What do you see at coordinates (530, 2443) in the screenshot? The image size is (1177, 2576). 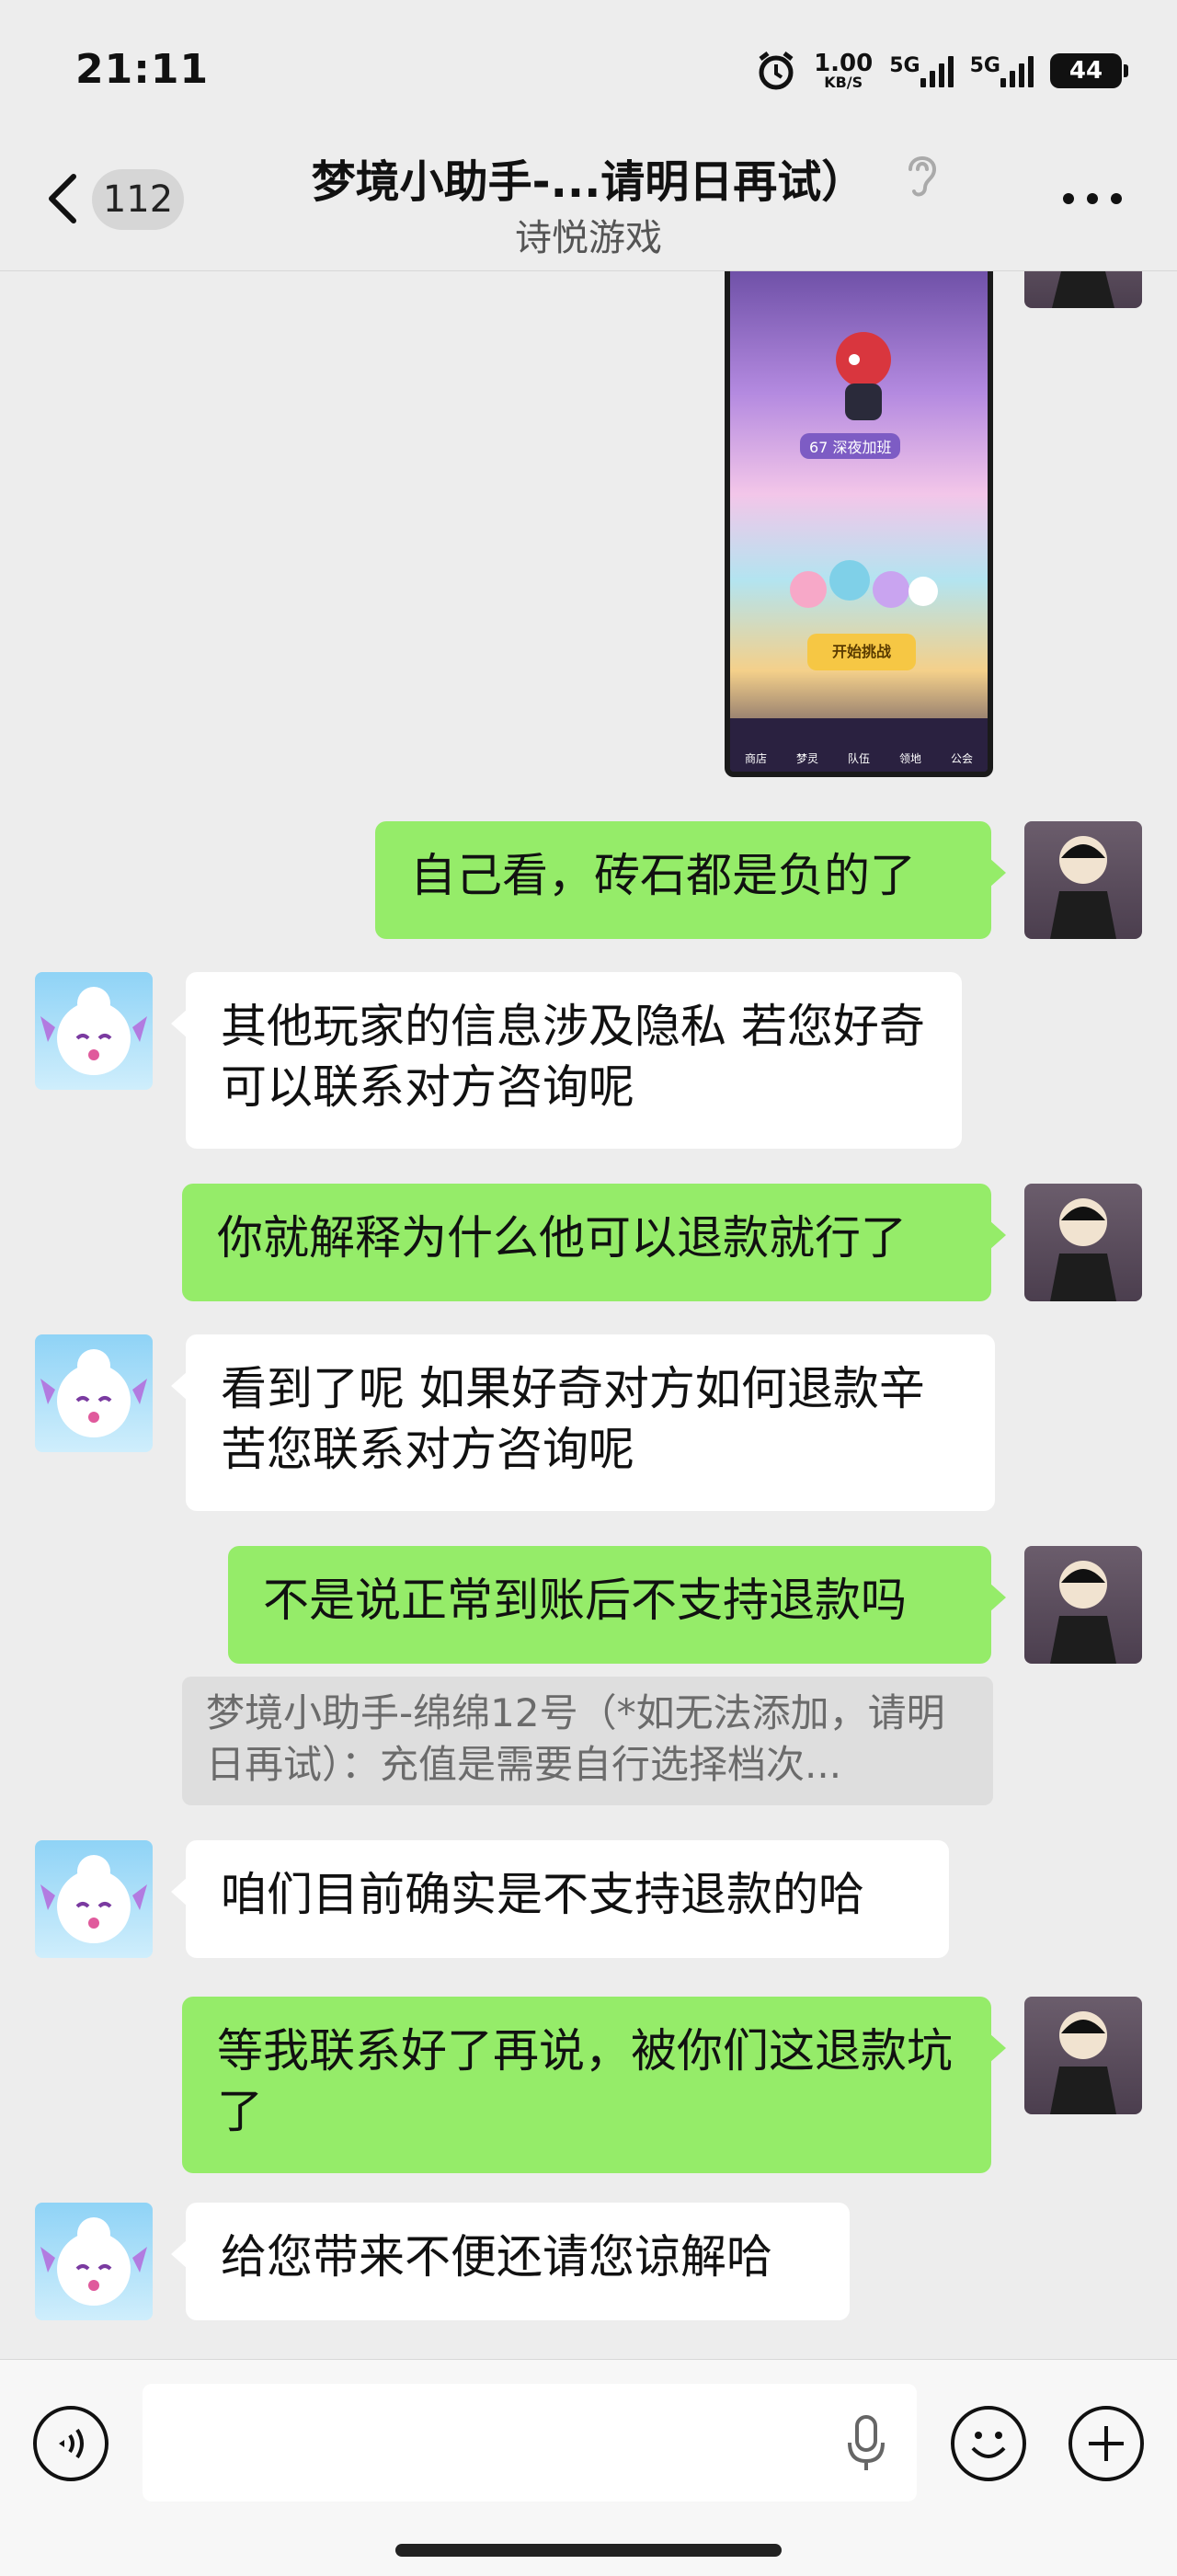 I see `message-input` at bounding box center [530, 2443].